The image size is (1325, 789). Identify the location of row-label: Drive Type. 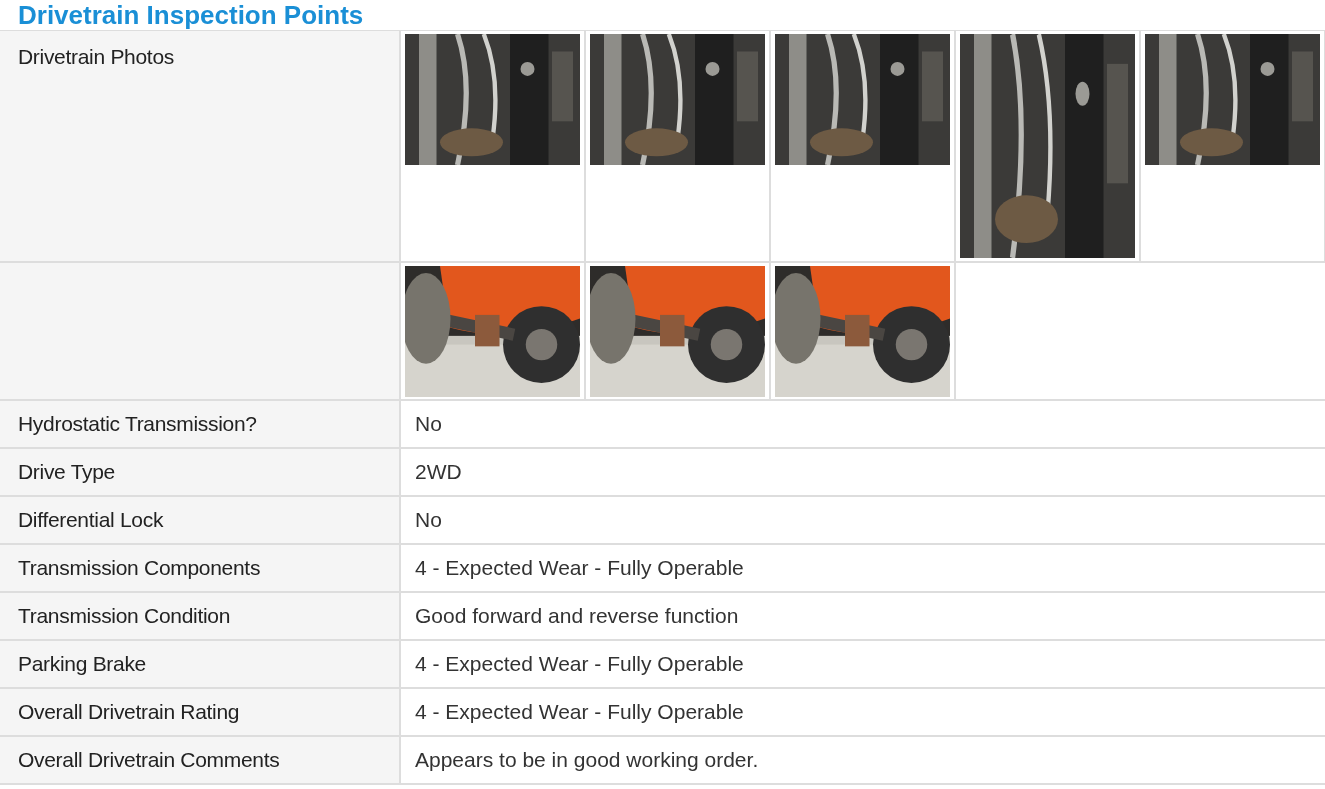
(66, 472).